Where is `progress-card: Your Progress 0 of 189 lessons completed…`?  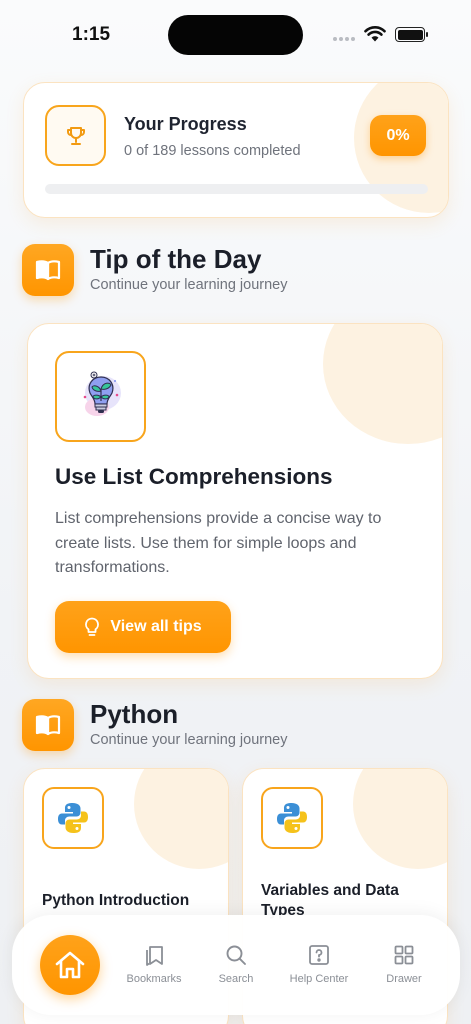
progress-card: Your Progress 0 of 189 lessons completed… is located at coordinates (236, 150).